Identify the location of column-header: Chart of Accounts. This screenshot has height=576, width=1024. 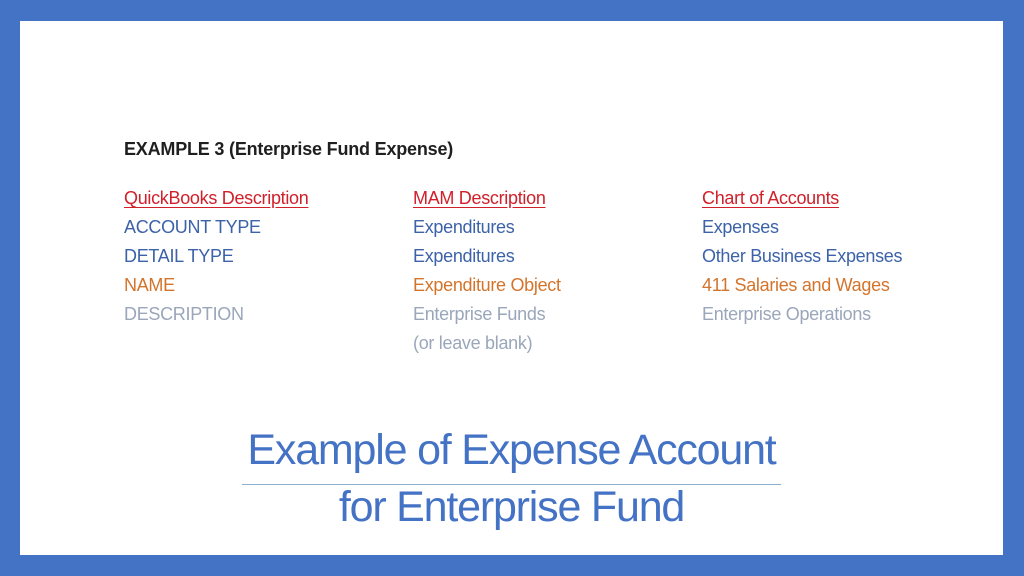
(770, 198).